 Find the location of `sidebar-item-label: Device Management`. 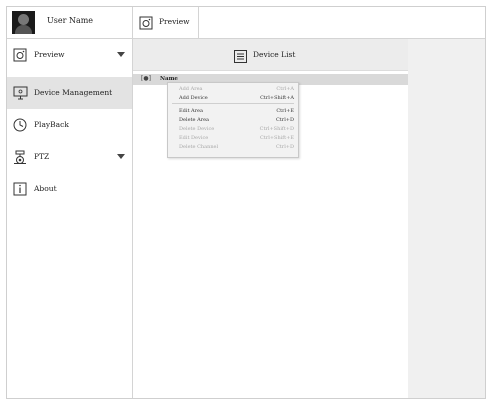

sidebar-item-label: Device Management is located at coordinates (73, 92).